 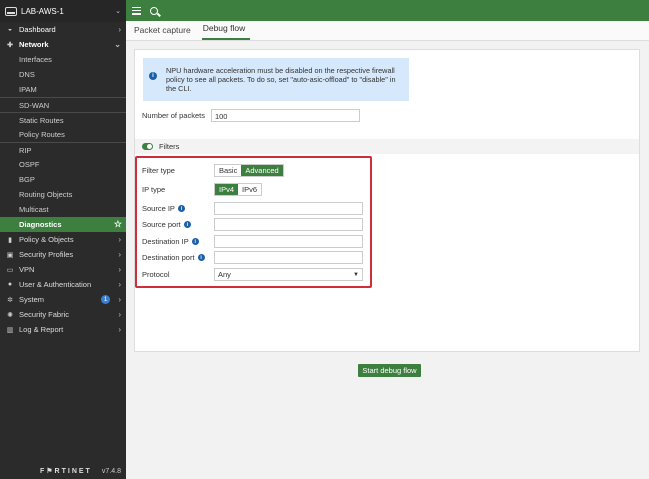 I want to click on sidebar-item-policy-objects: ▮ Policy & Objects ›, so click(x=63, y=239).